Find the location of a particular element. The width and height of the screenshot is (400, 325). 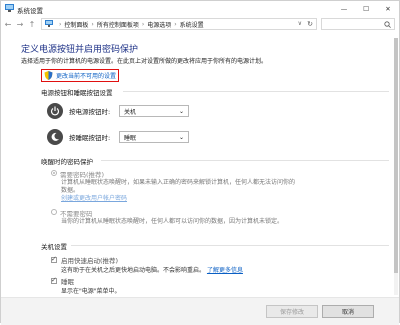

up-button: ↑ is located at coordinates (32, 24).